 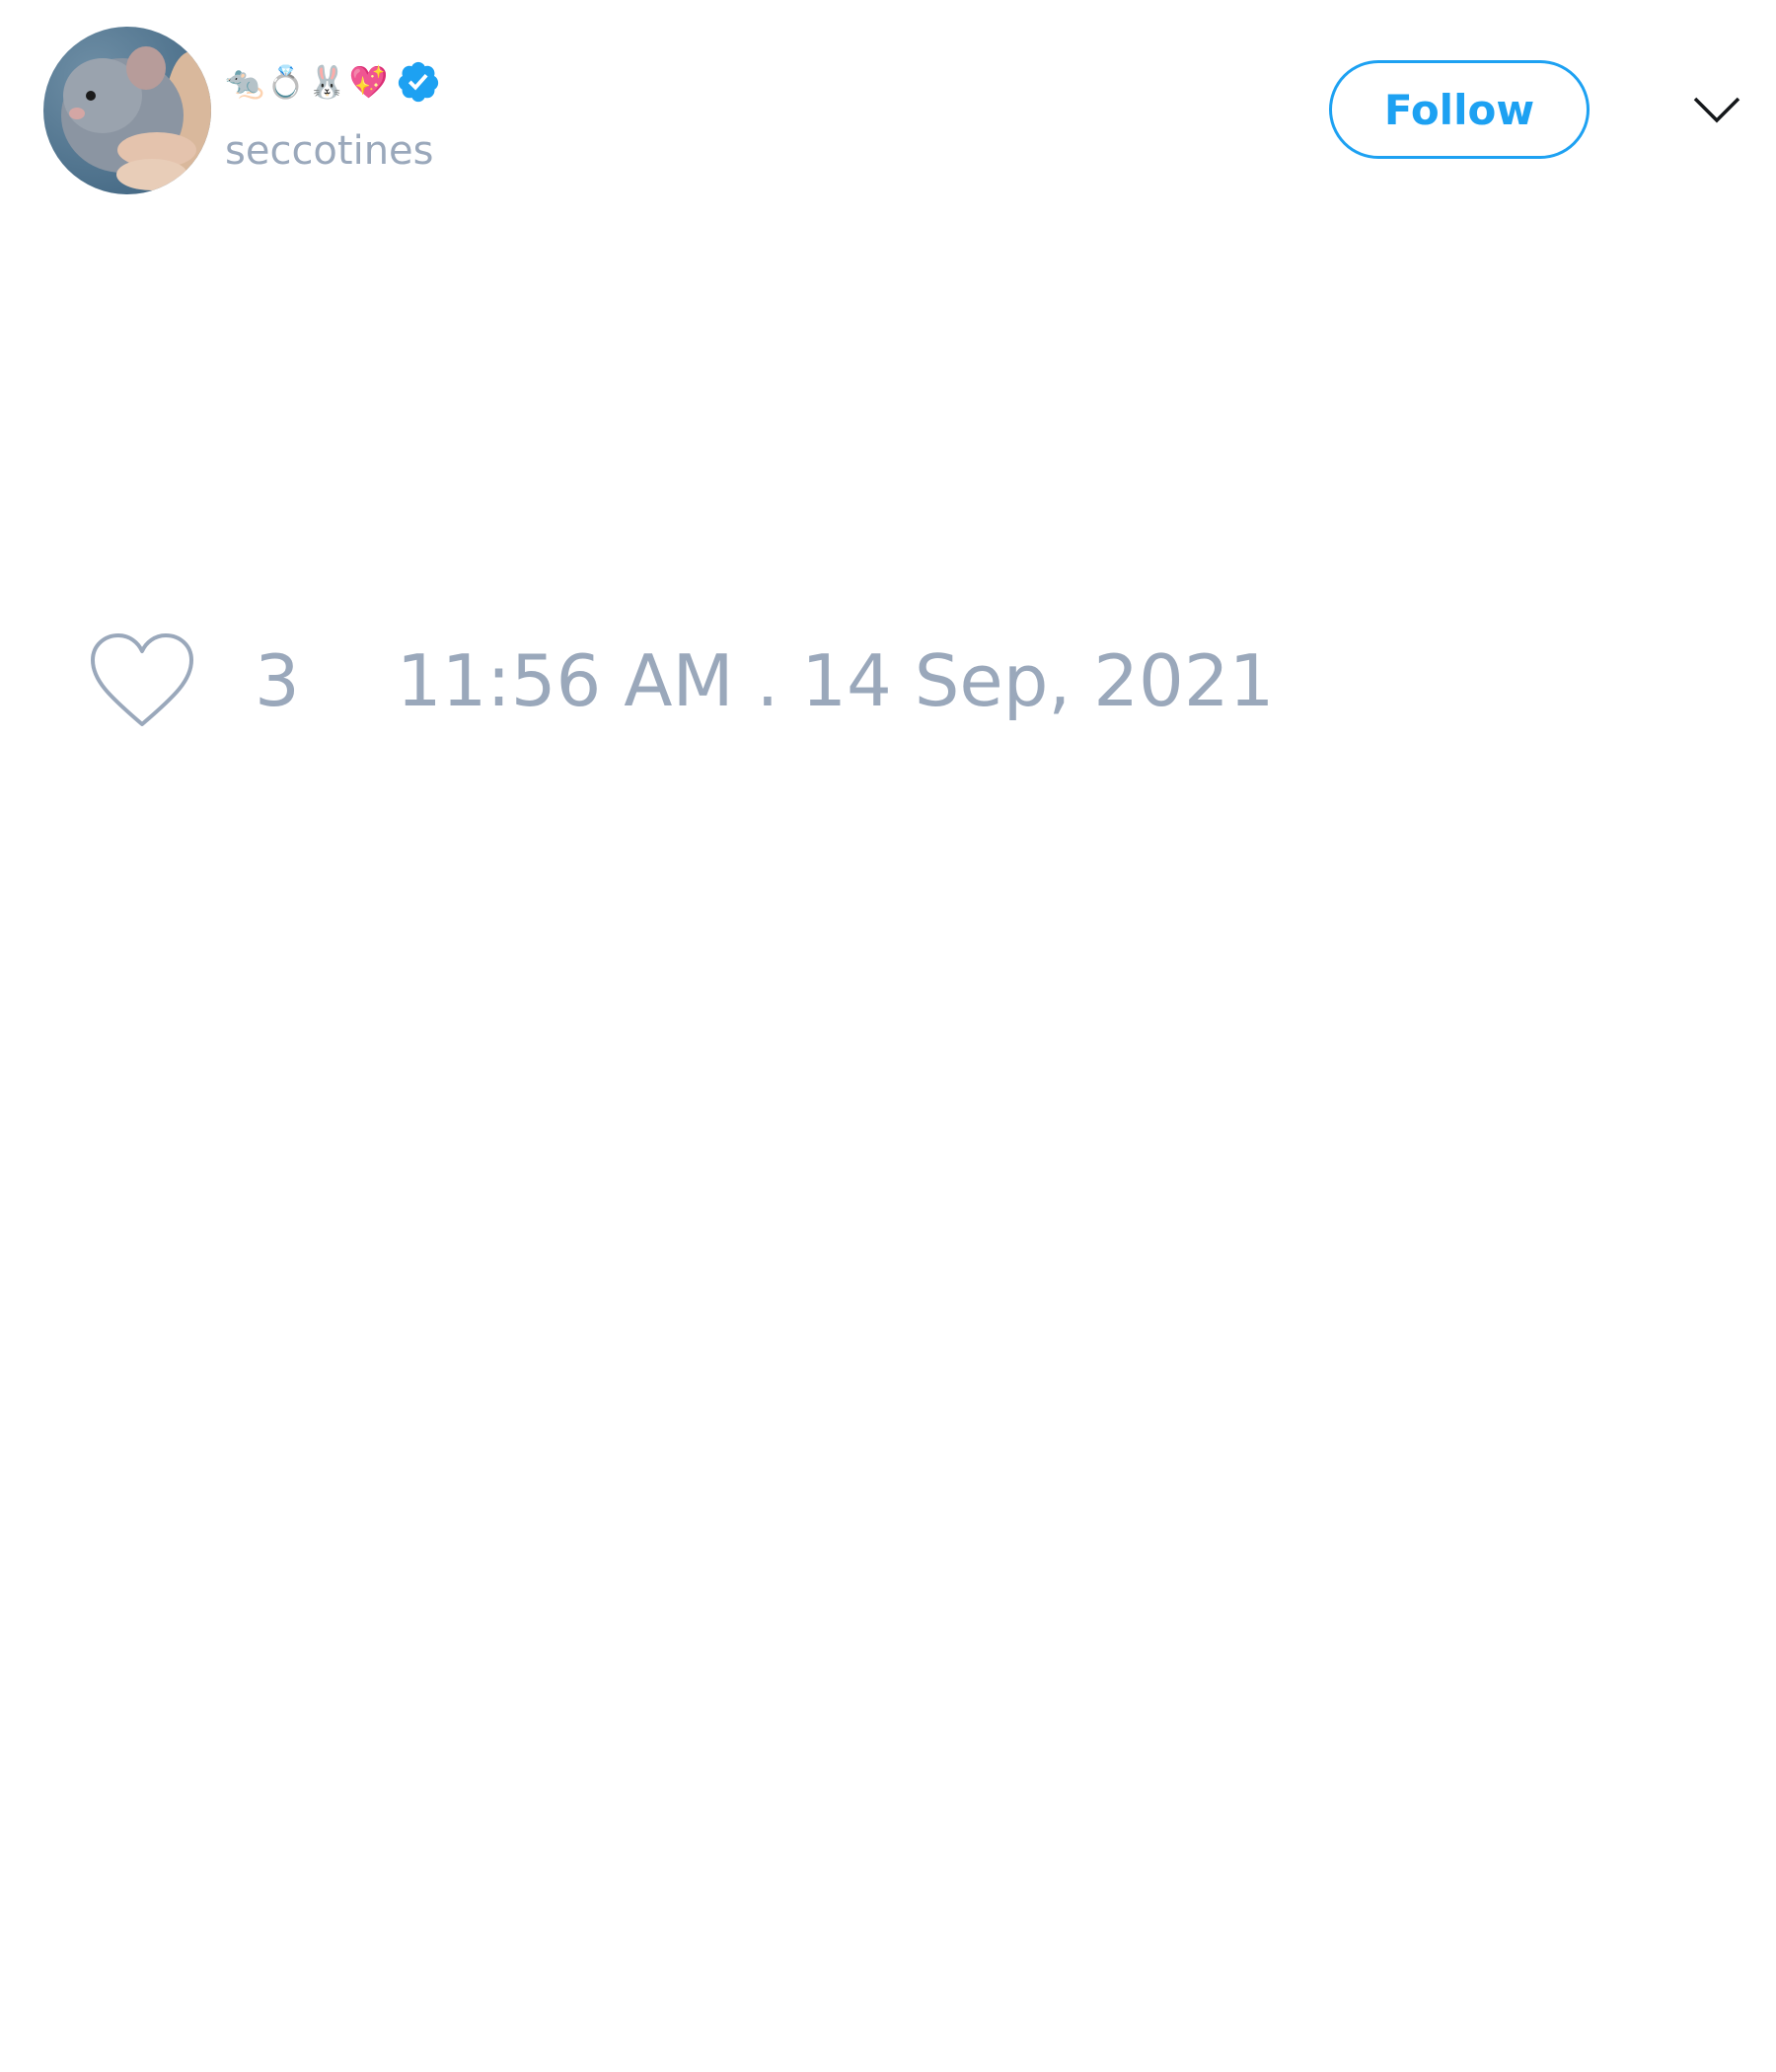 What do you see at coordinates (307, 82) in the screenshot?
I see `author-display-name: 🐀💍🐰💖` at bounding box center [307, 82].